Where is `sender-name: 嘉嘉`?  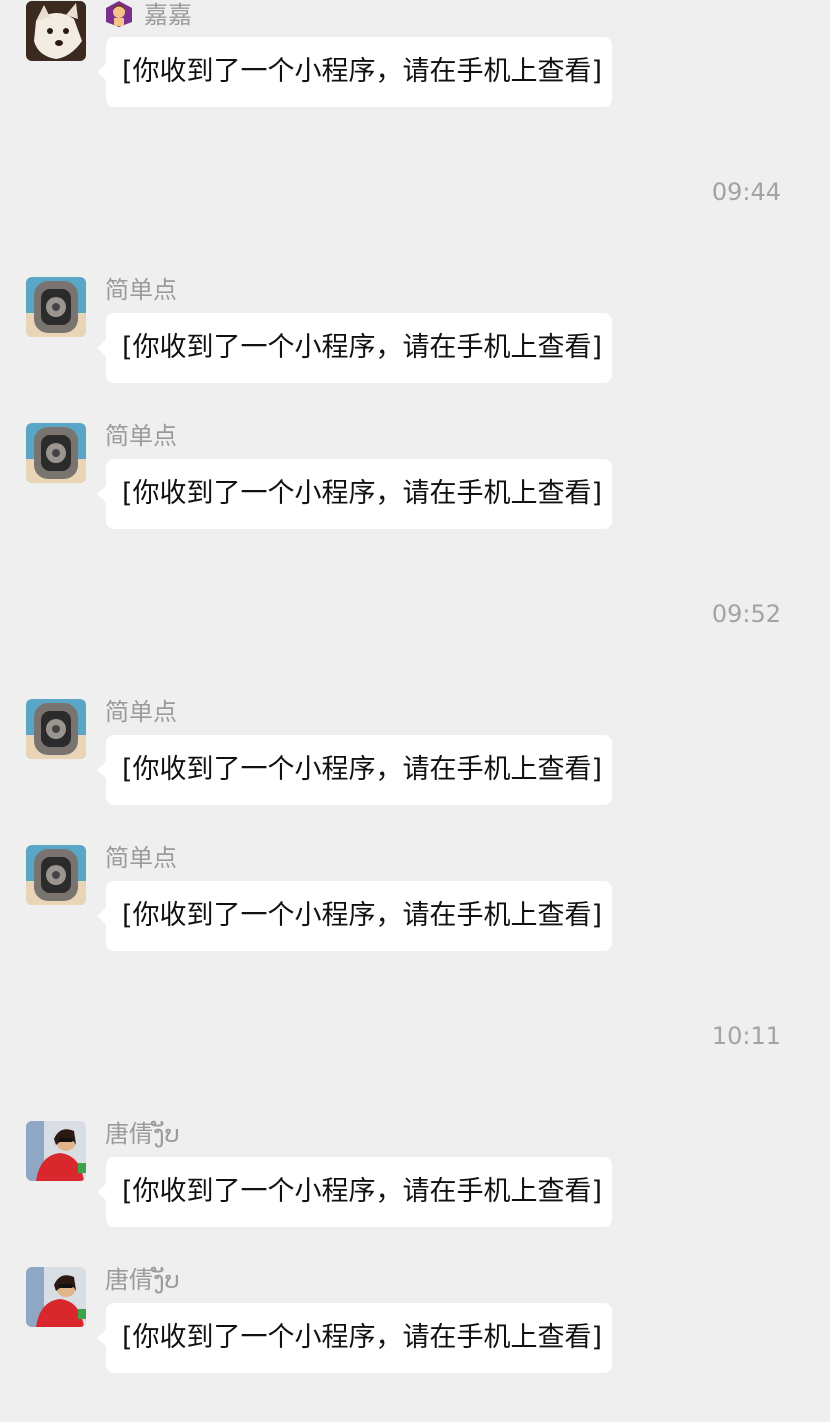
sender-name: 嘉嘉 is located at coordinates (168, 15).